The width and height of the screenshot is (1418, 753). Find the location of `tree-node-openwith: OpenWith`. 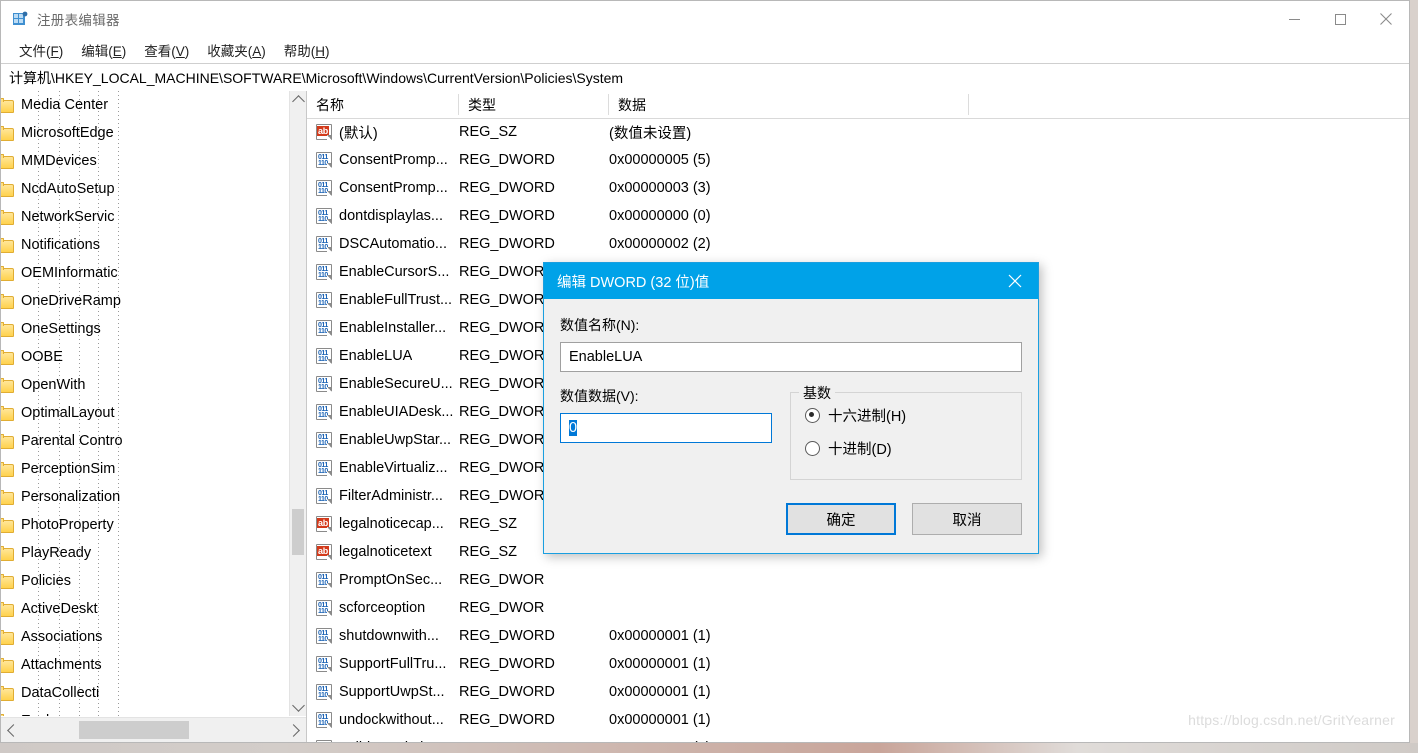

tree-node-openwith: OpenWith is located at coordinates (145, 385).